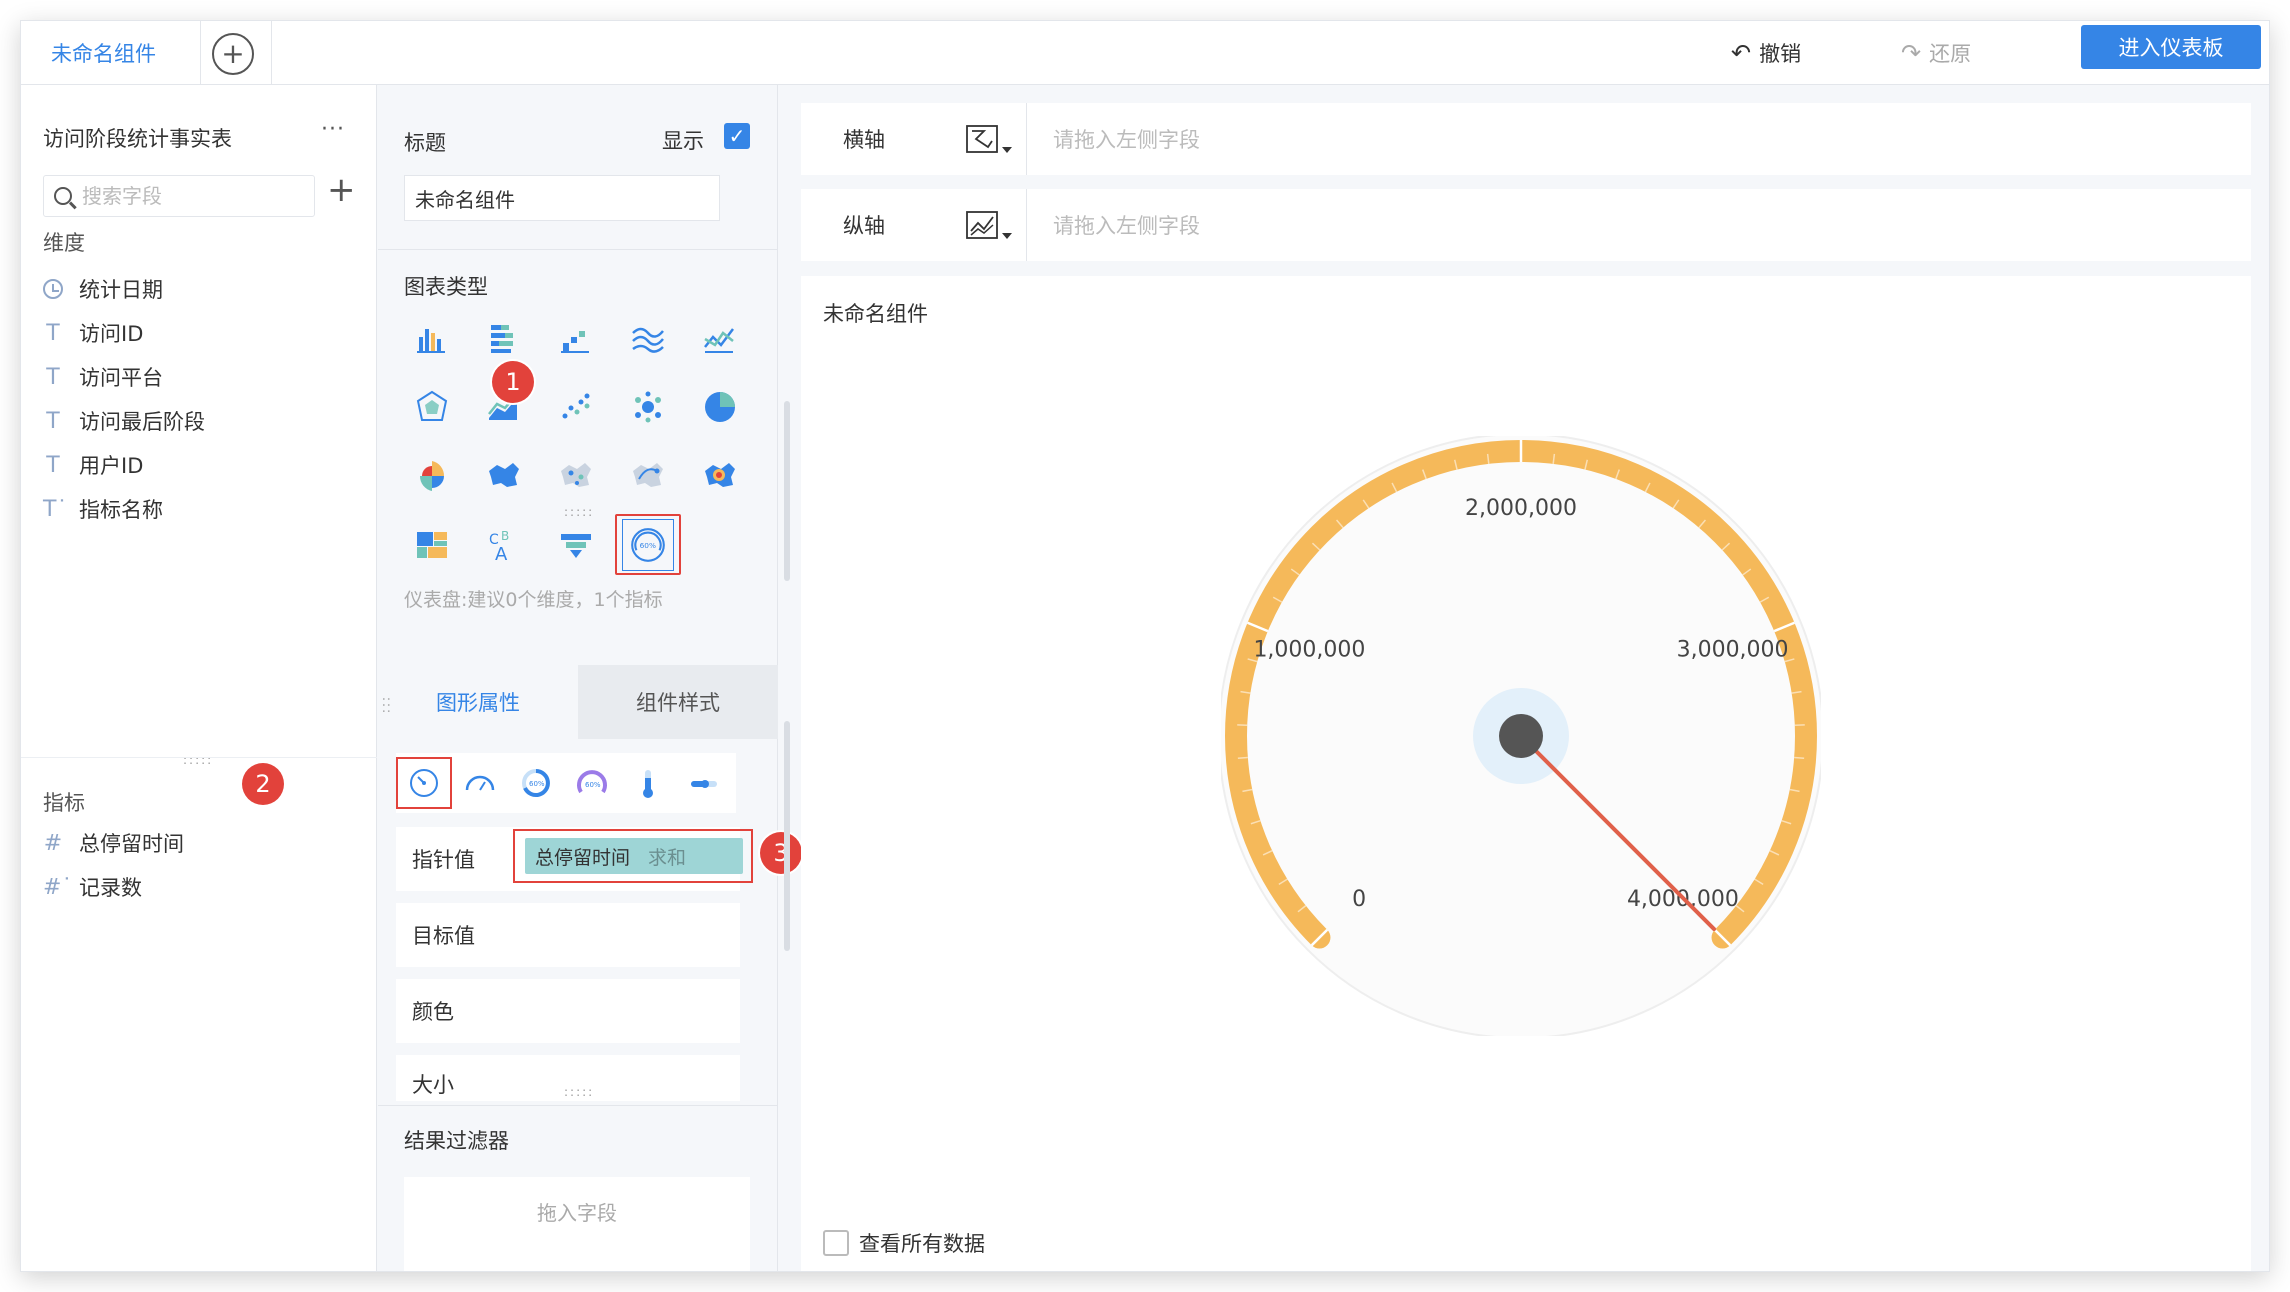 This screenshot has height=1292, width=2290. What do you see at coordinates (1113, 225) in the screenshot?
I see `y-axis-drop-zone: 请拖入左侧字段` at bounding box center [1113, 225].